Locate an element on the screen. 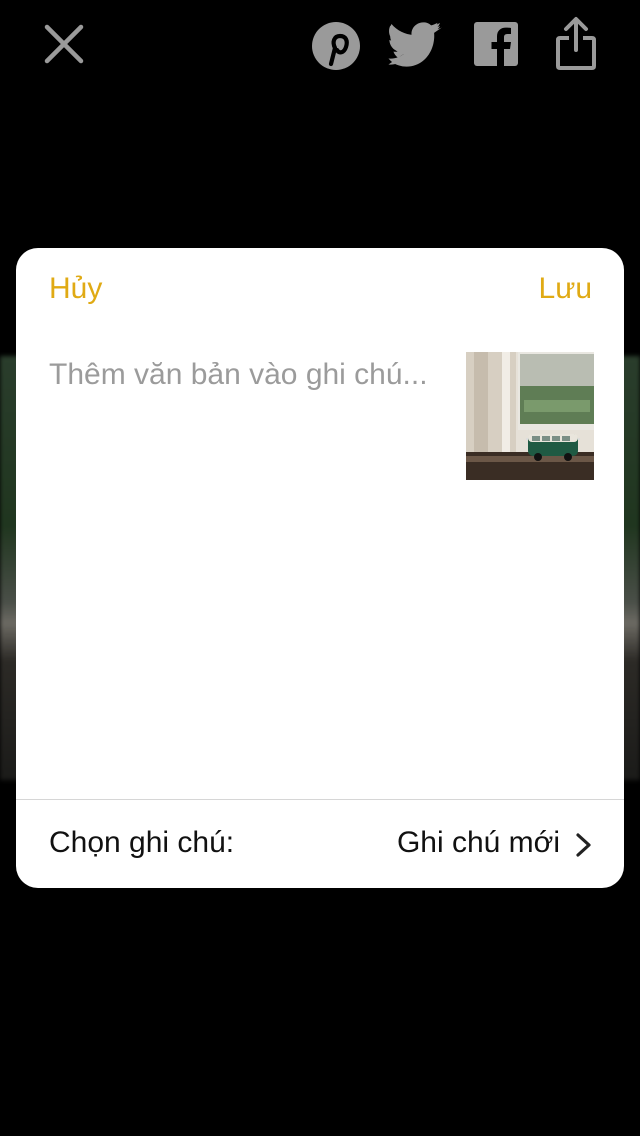 This screenshot has height=1136, width=640. facebook-icon is located at coordinates (496, 44).